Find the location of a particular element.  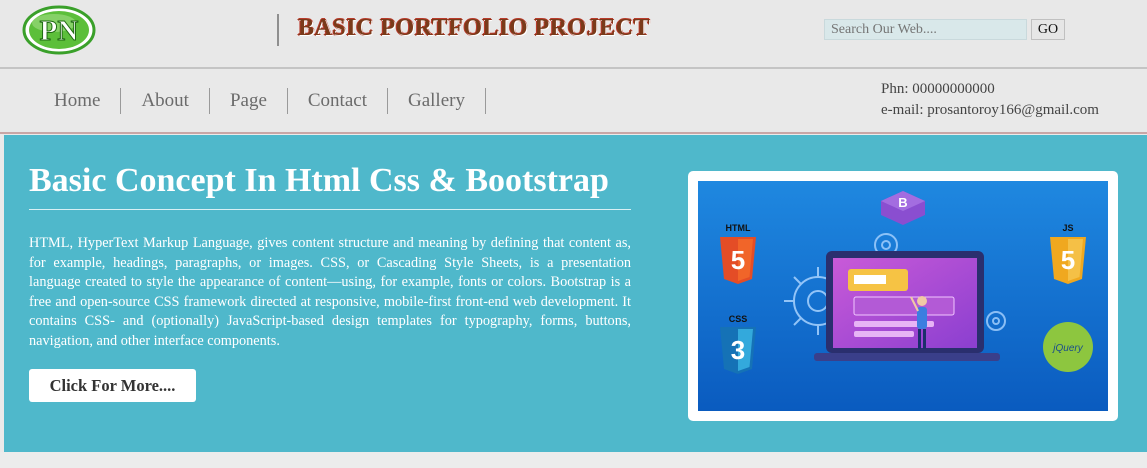

html-icon-label: HTML is located at coordinates (738, 228).